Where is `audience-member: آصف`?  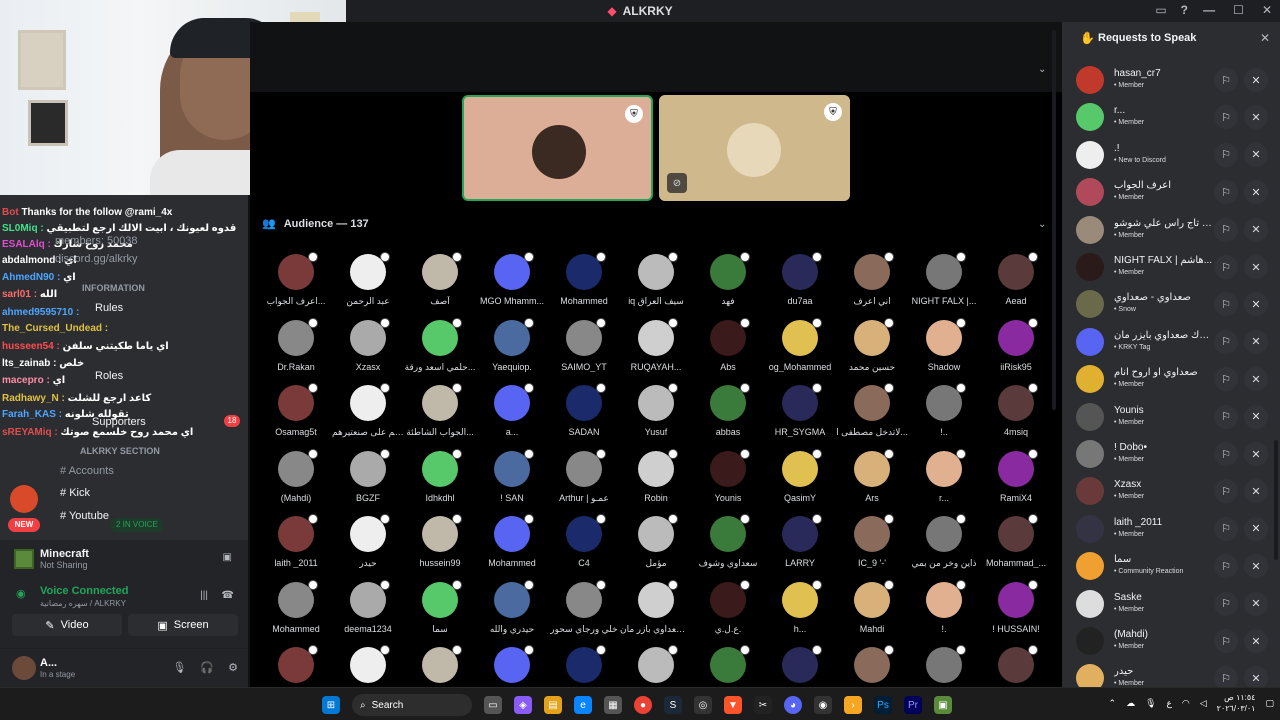
audience-member: آصف is located at coordinates (440, 283).